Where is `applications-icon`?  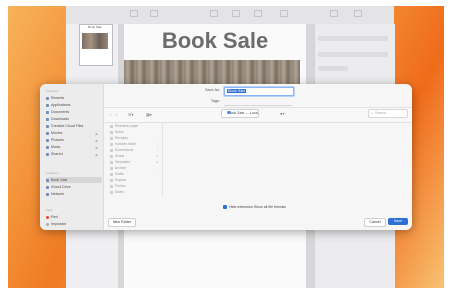 applications-icon is located at coordinates (47, 105).